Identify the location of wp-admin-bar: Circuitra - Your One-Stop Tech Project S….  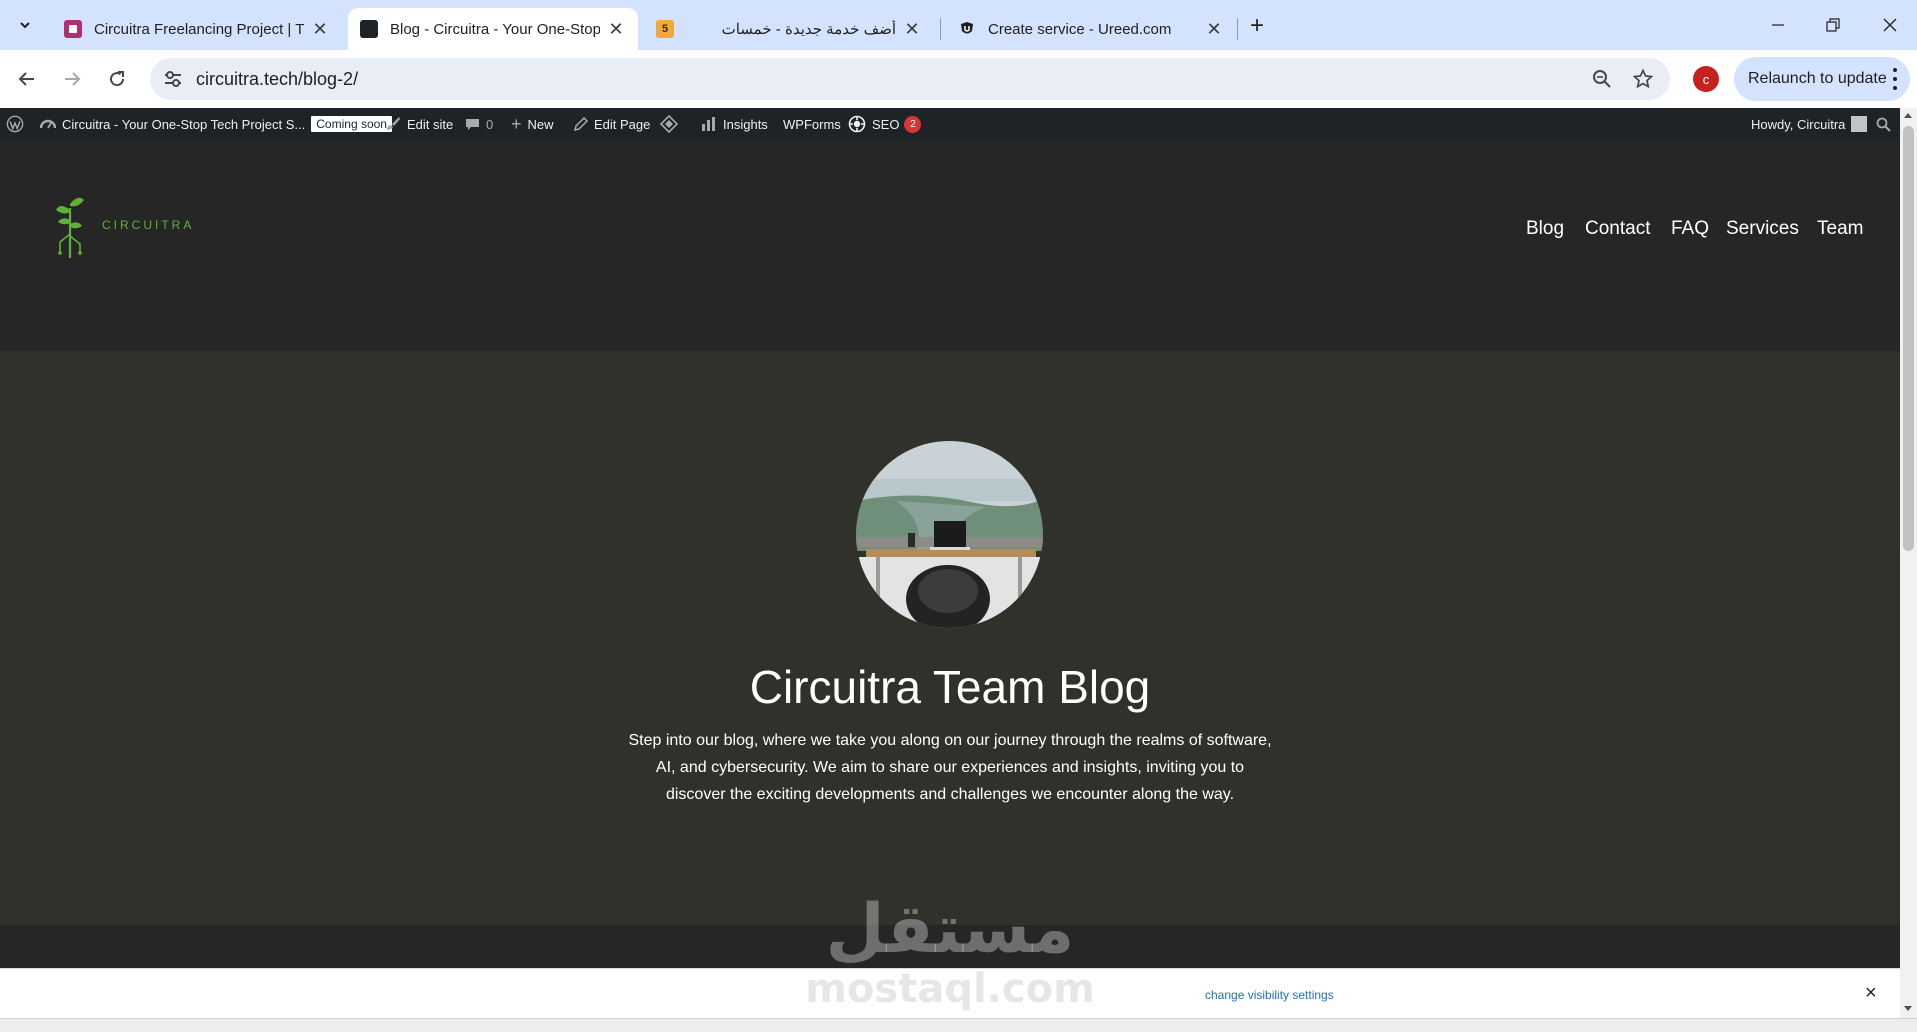
(958, 124).